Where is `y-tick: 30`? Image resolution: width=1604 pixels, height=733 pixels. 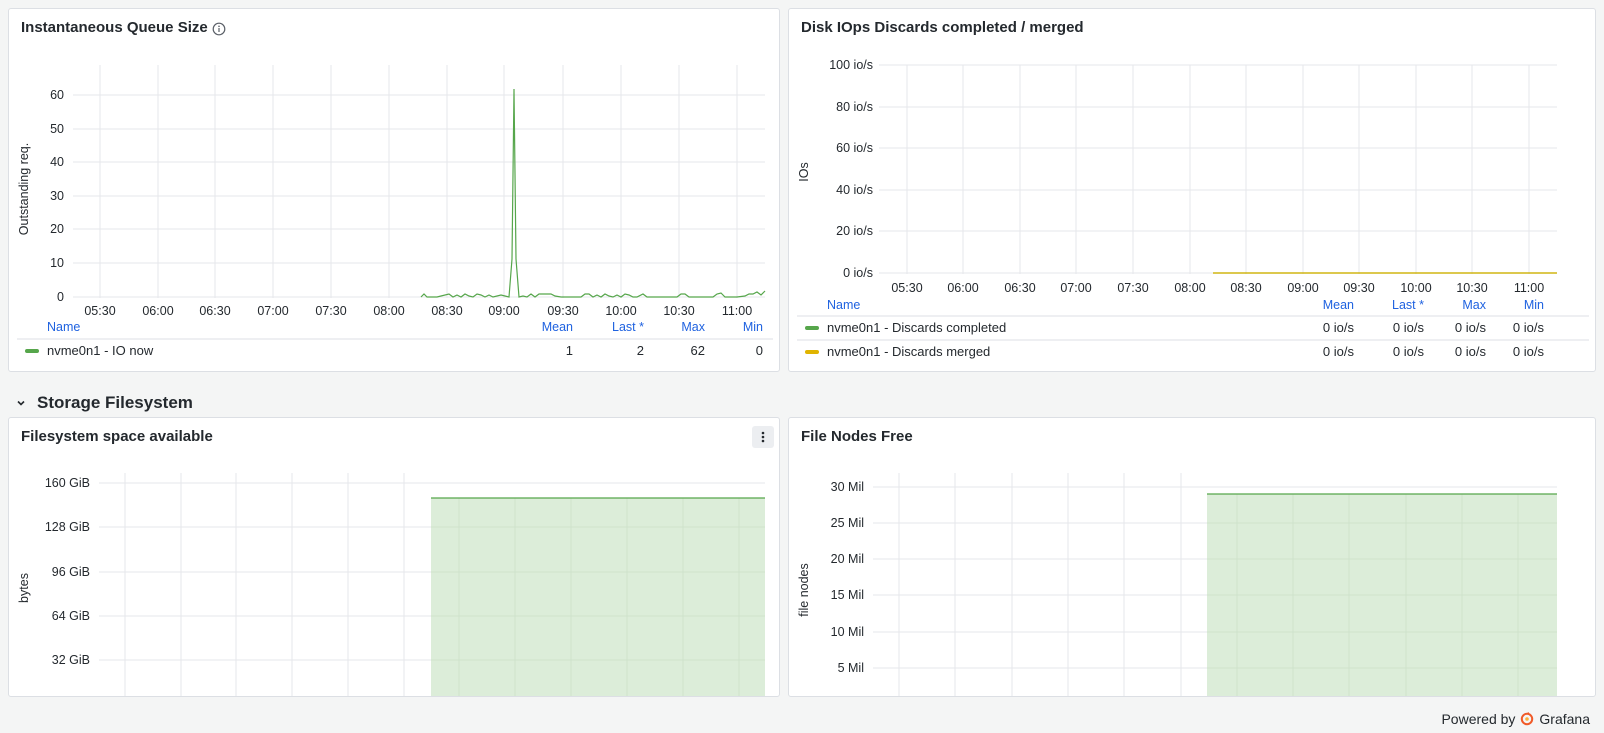 y-tick: 30 is located at coordinates (57, 196).